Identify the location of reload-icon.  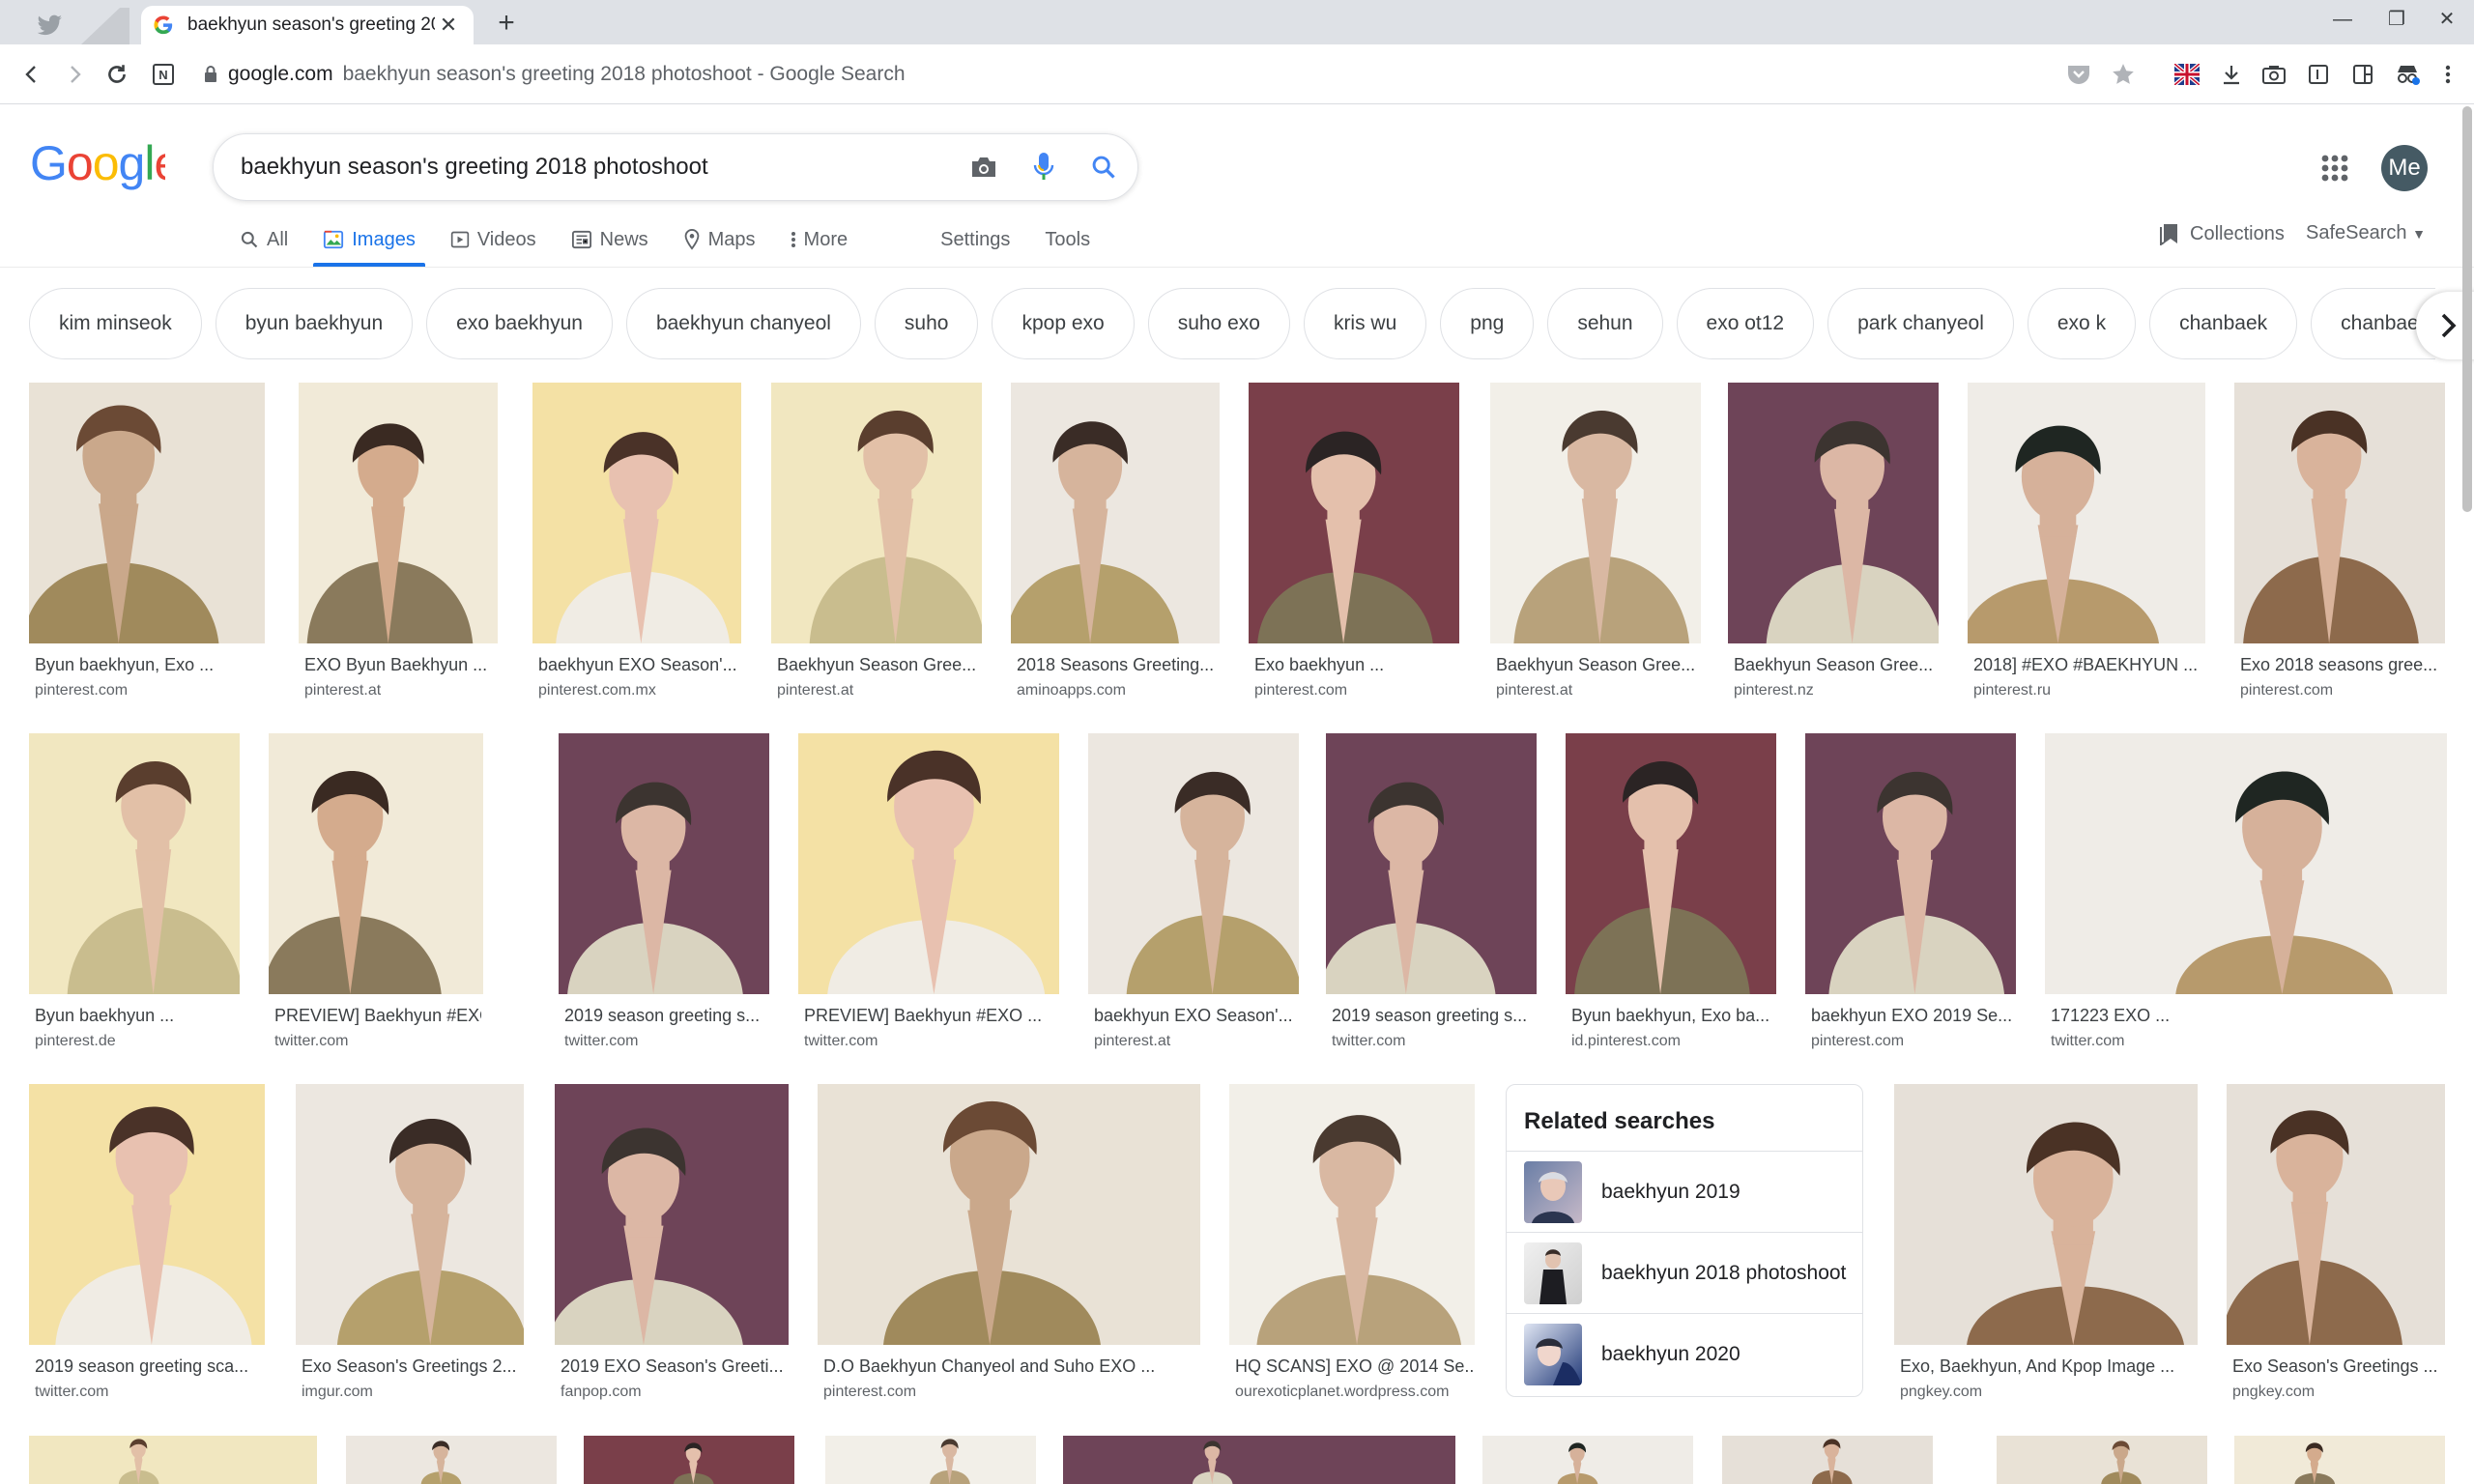
(117, 74).